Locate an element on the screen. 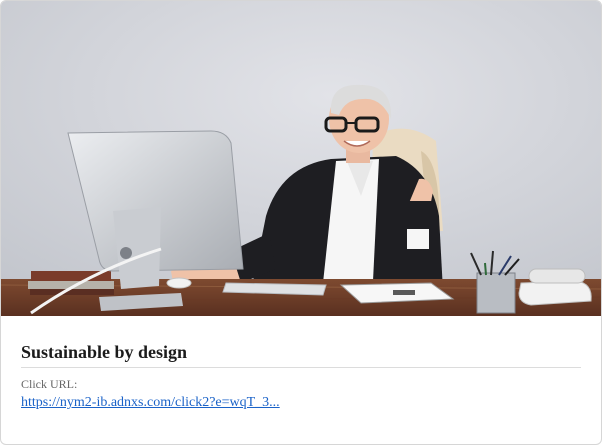 This screenshot has height=445, width=602. click-url-label: Click URL: is located at coordinates (49, 384).